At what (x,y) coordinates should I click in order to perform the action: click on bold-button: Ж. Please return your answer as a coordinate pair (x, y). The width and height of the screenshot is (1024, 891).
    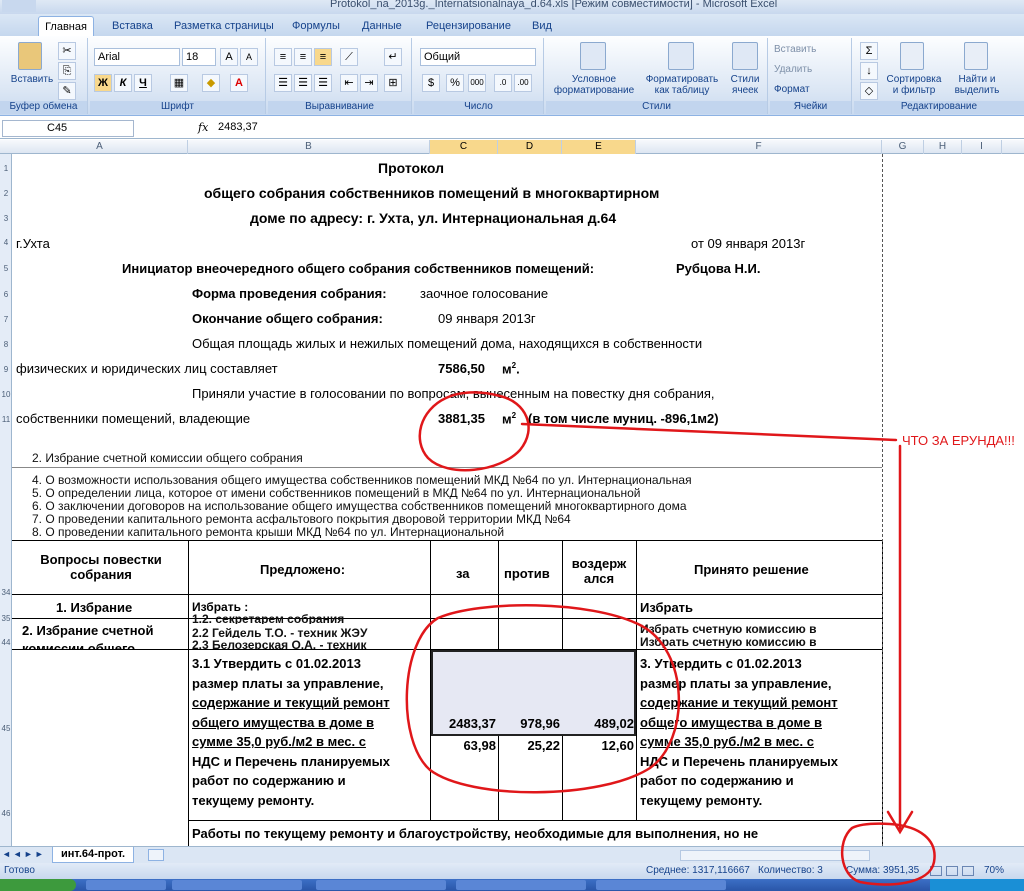
    Looking at the image, I should click on (103, 83).